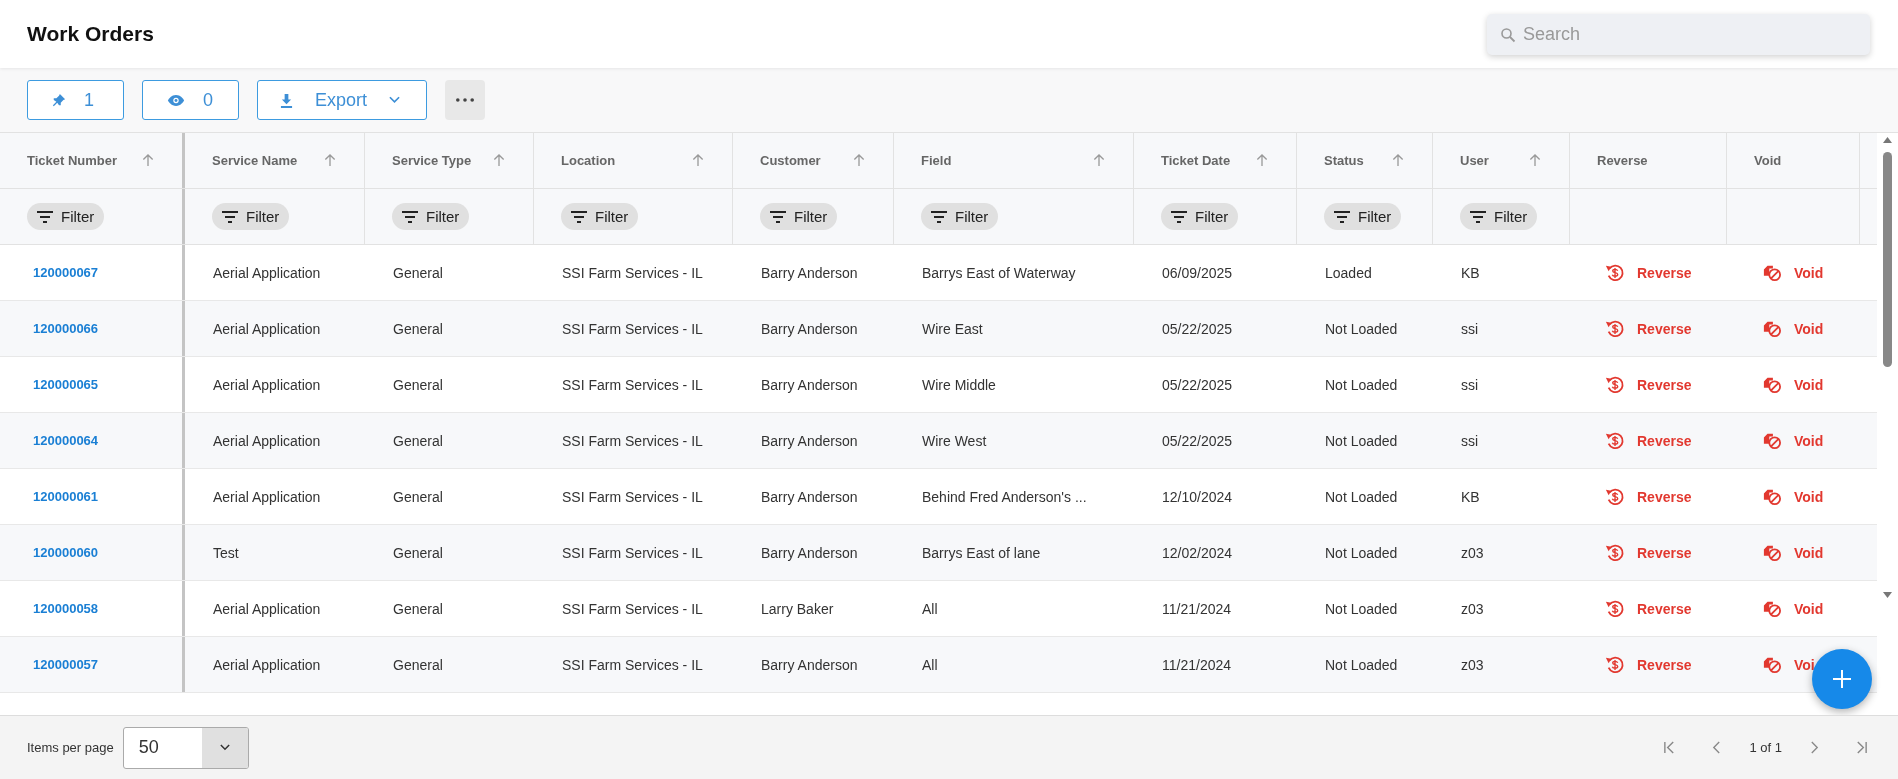 The height and width of the screenshot is (779, 1898). What do you see at coordinates (72, 160) in the screenshot?
I see `column-header: Ticket Number` at bounding box center [72, 160].